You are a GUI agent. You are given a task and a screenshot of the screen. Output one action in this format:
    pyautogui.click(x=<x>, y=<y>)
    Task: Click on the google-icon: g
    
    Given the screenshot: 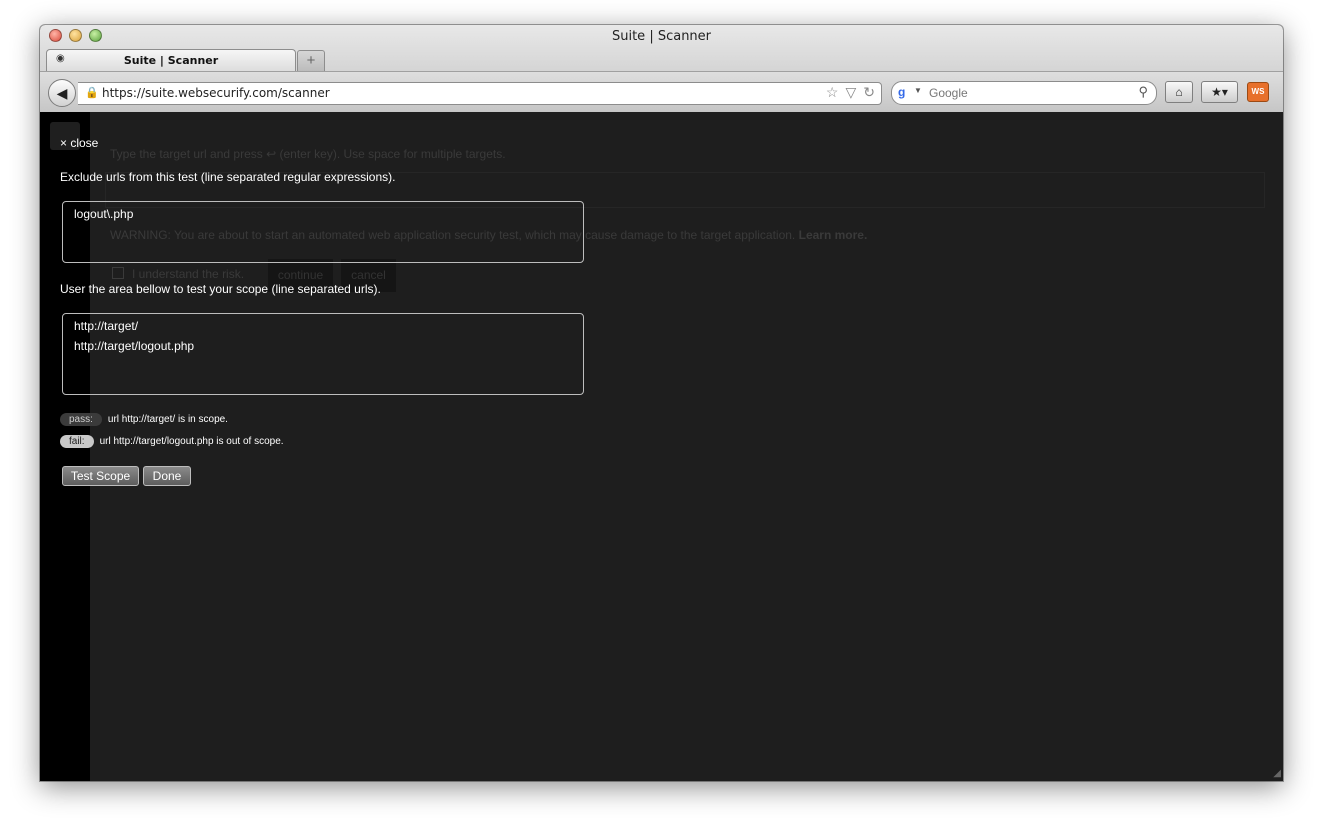 What is the action you would take?
    pyautogui.click(x=906, y=92)
    